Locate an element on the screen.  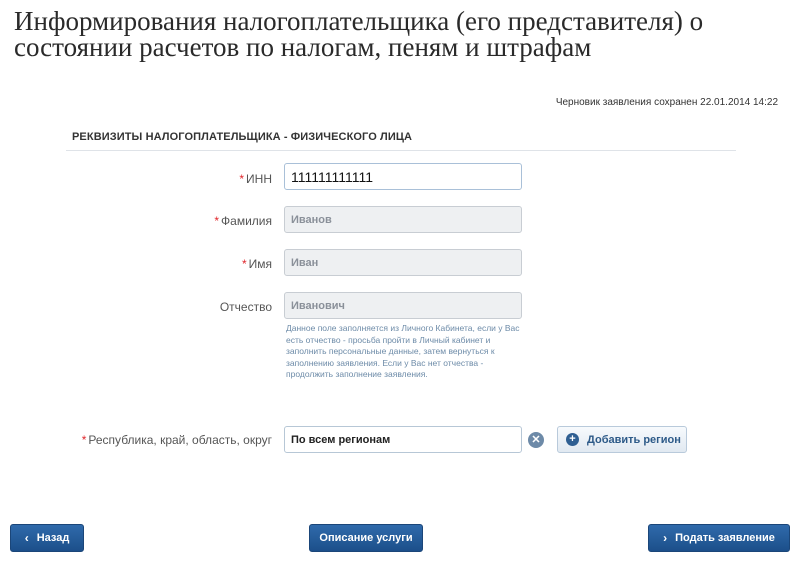
add-region-label: Добавить регион is located at coordinates (634, 439).